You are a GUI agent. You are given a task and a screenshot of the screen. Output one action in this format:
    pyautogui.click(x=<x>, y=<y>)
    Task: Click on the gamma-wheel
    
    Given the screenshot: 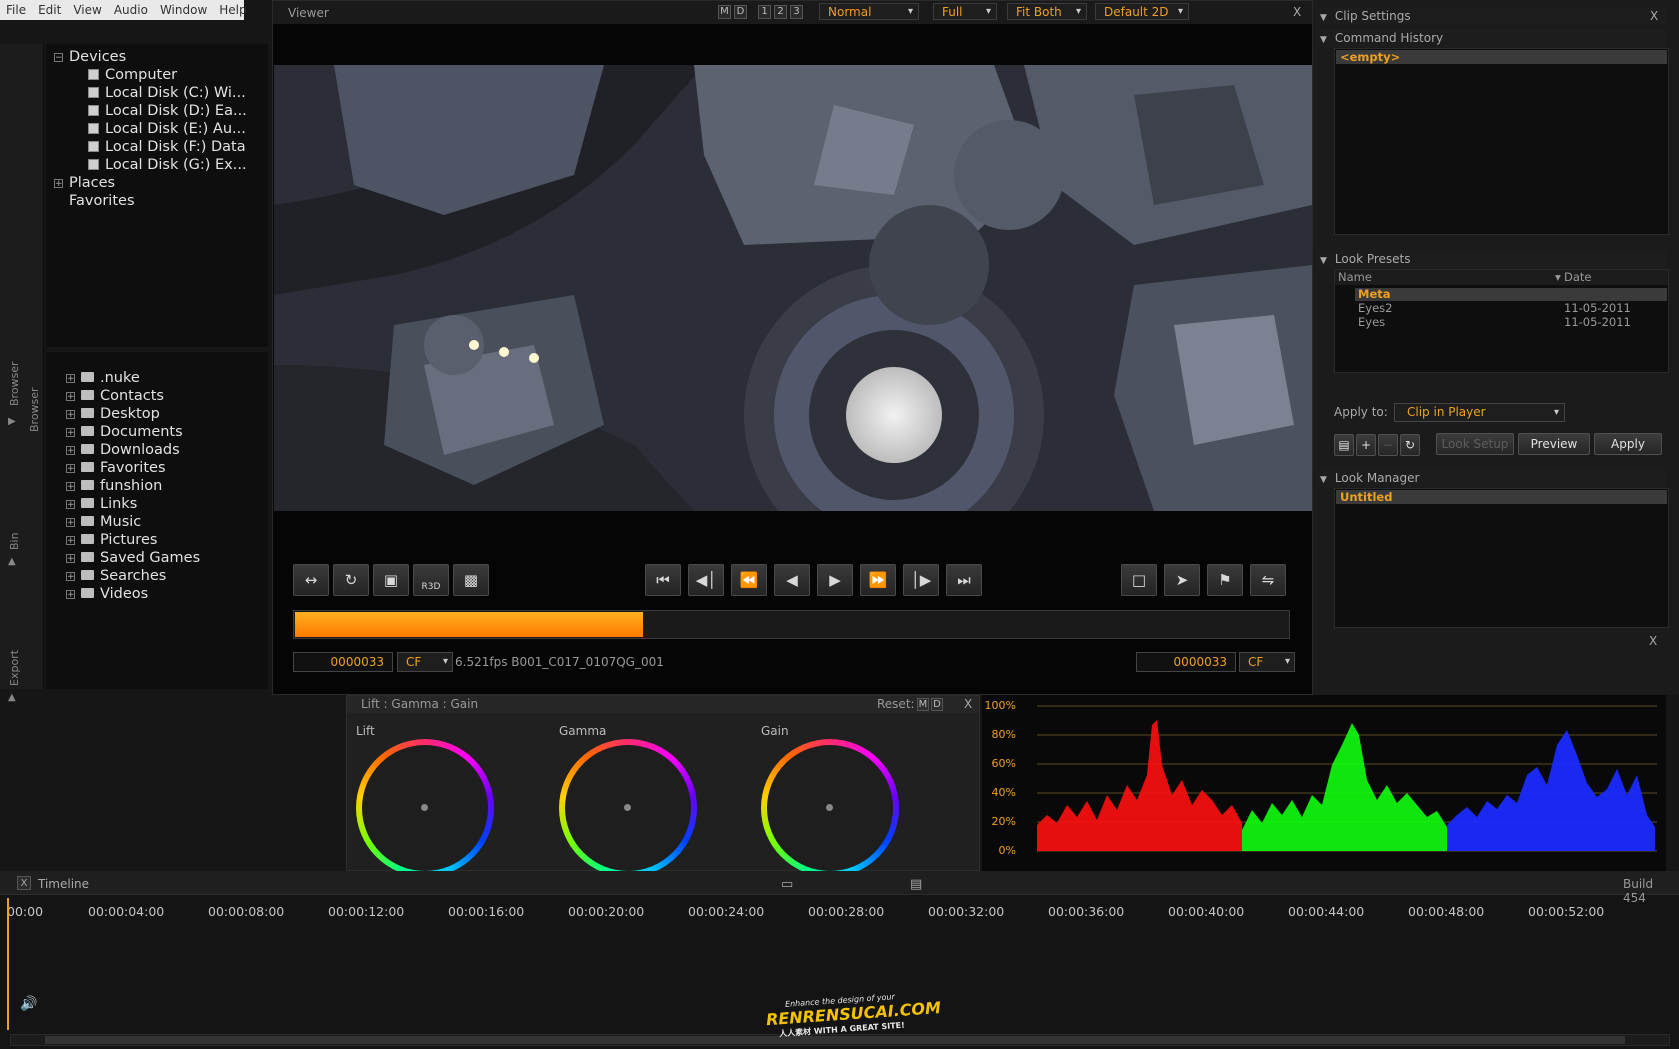 What is the action you would take?
    pyautogui.click(x=628, y=808)
    